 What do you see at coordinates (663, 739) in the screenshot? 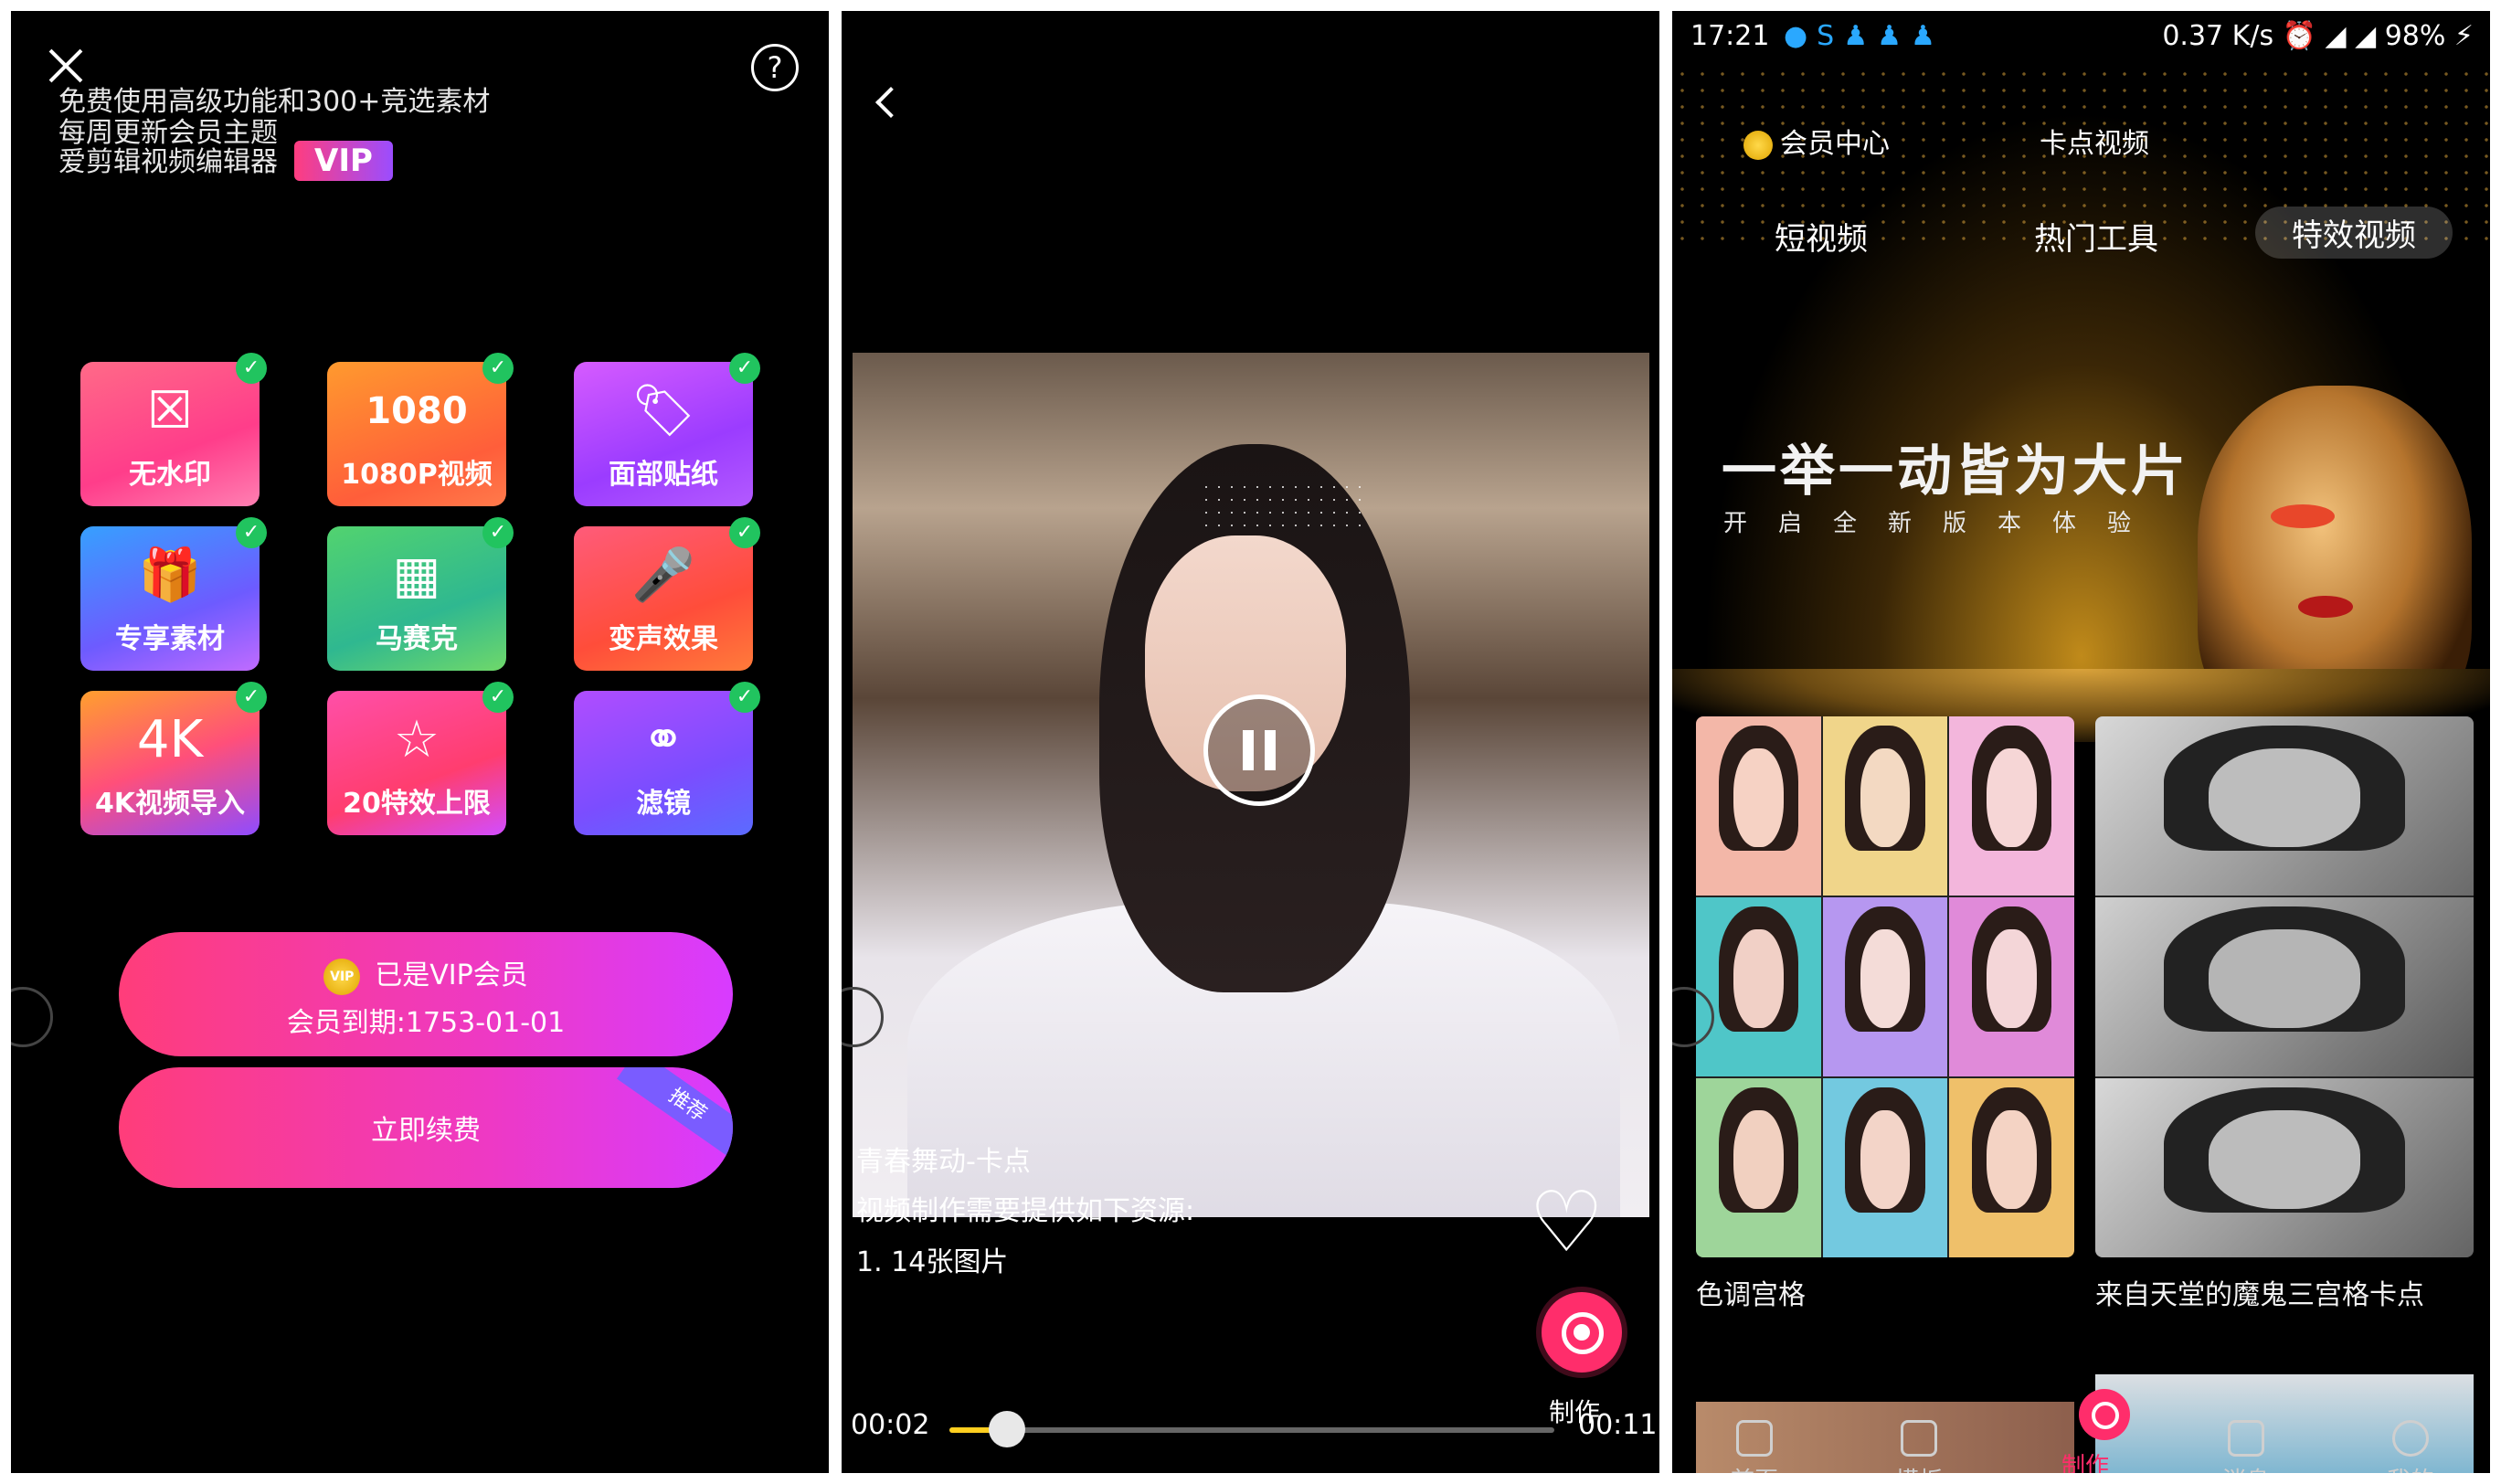
I see `filter-icon: ⚭` at bounding box center [663, 739].